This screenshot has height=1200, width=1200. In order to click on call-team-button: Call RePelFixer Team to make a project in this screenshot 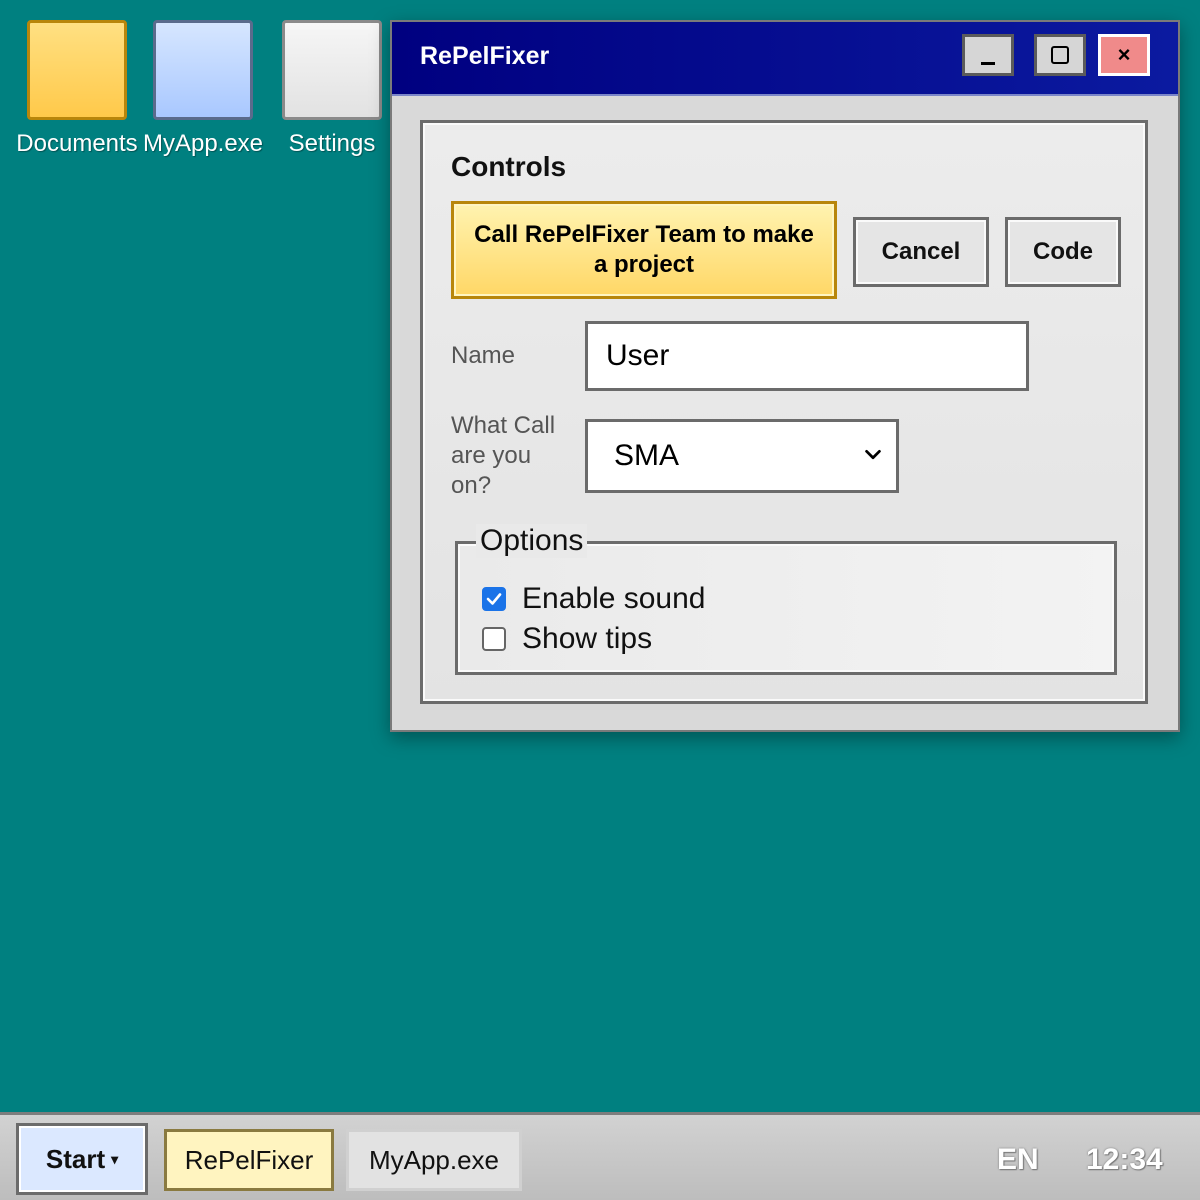, I will do `click(644, 250)`.